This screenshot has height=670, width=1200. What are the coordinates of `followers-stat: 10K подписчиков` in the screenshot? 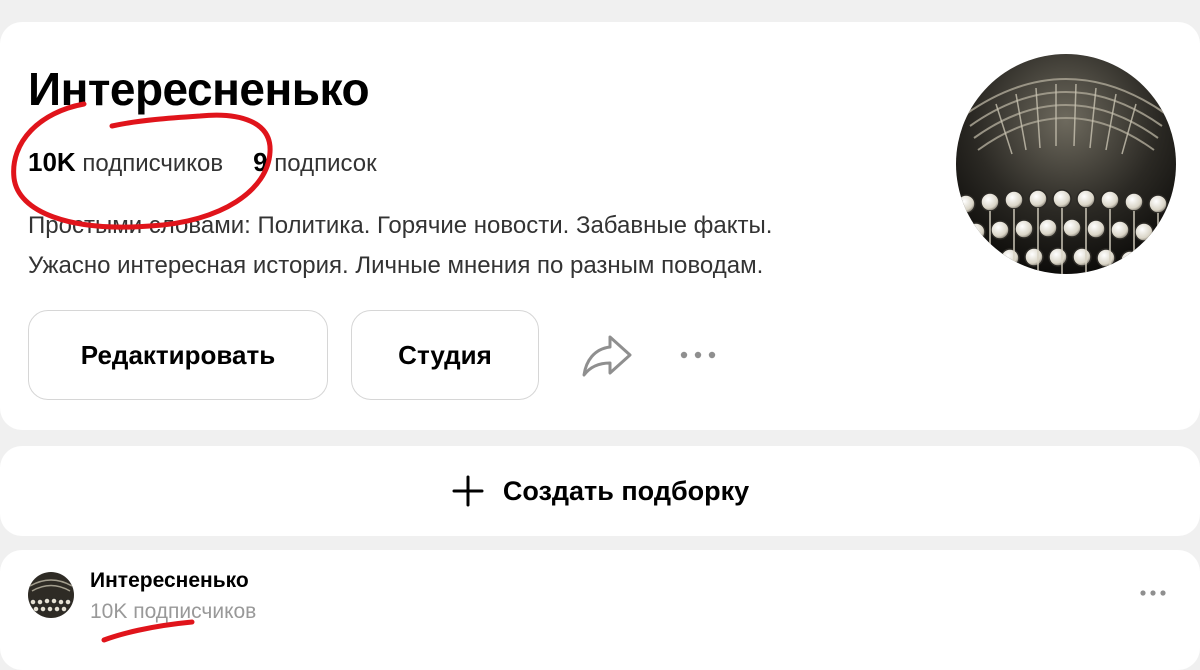 It's located at (126, 162).